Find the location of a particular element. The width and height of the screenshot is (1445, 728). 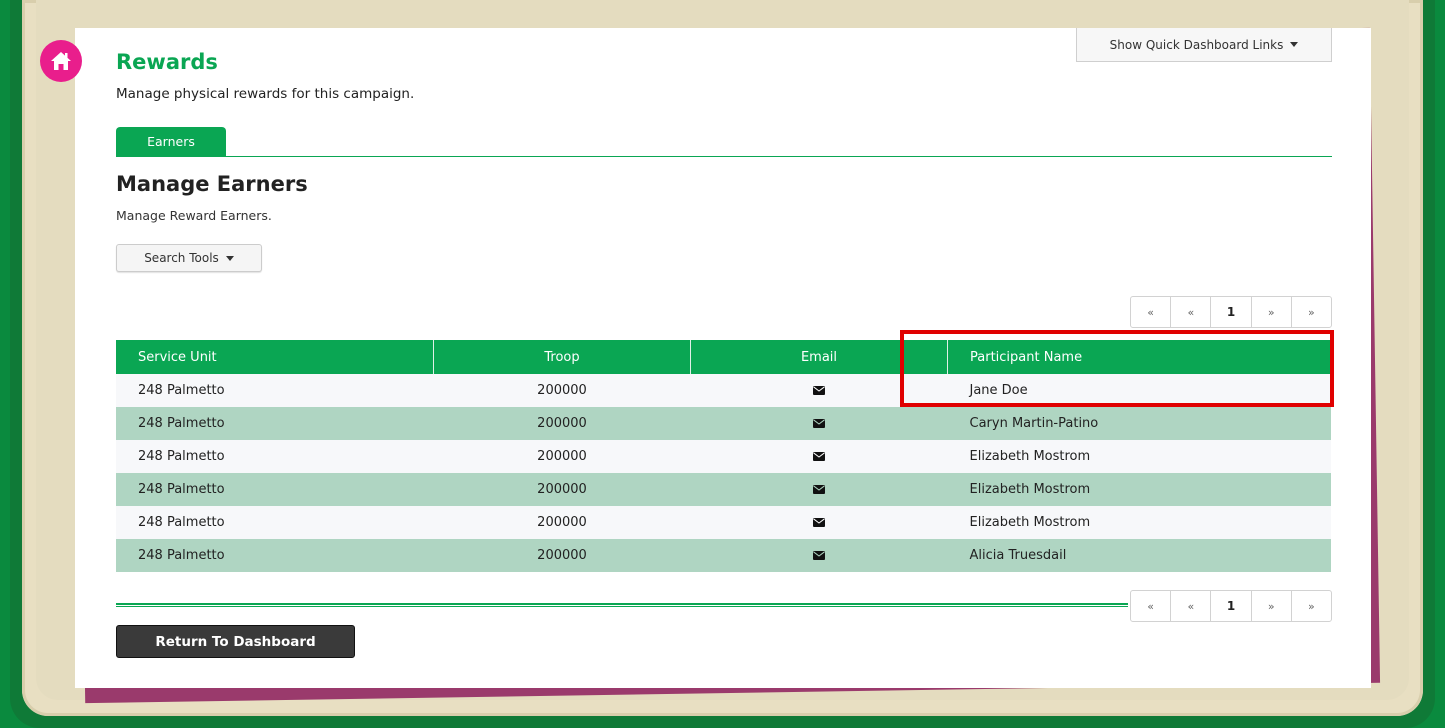

cell-participant-name: Caryn Martin-Patino is located at coordinates (1139, 423).